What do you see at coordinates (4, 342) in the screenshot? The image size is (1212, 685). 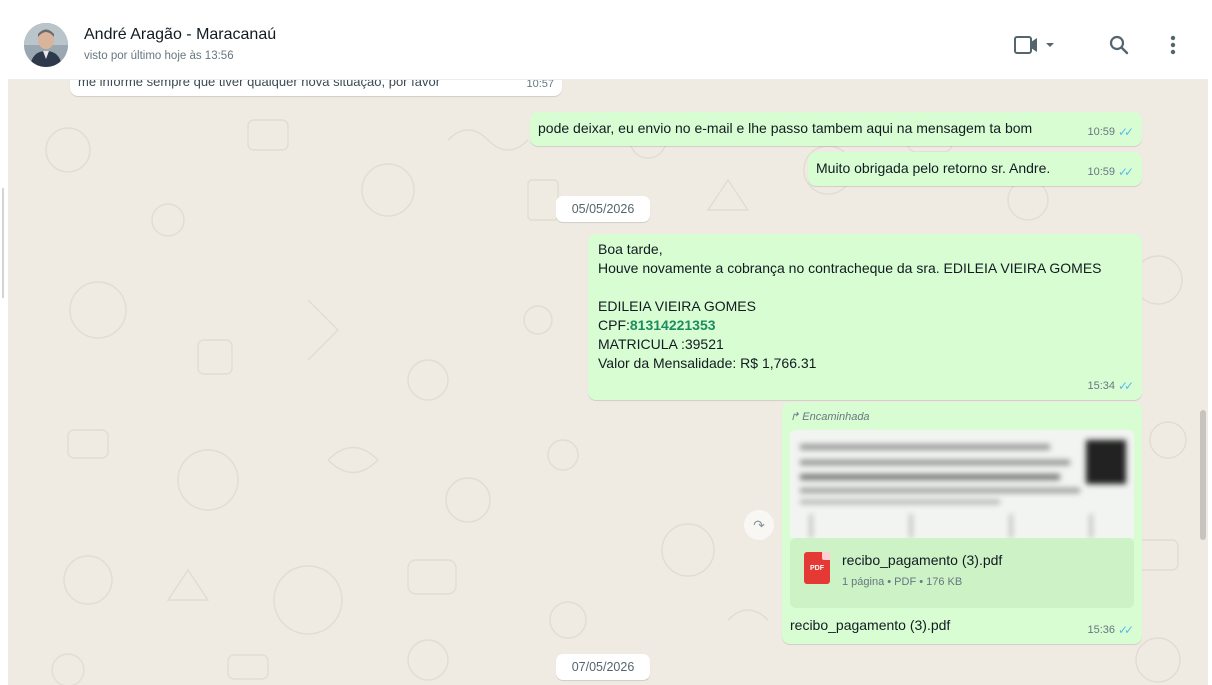 I see `window-frame-left` at bounding box center [4, 342].